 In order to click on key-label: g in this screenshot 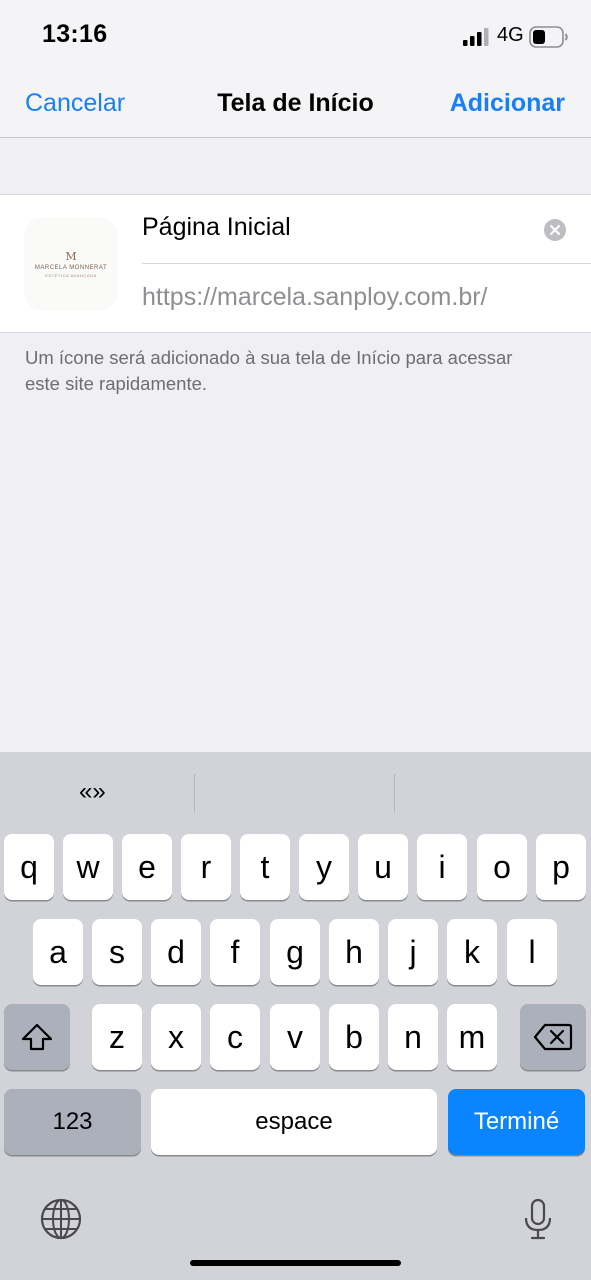, I will do `click(295, 952)`.